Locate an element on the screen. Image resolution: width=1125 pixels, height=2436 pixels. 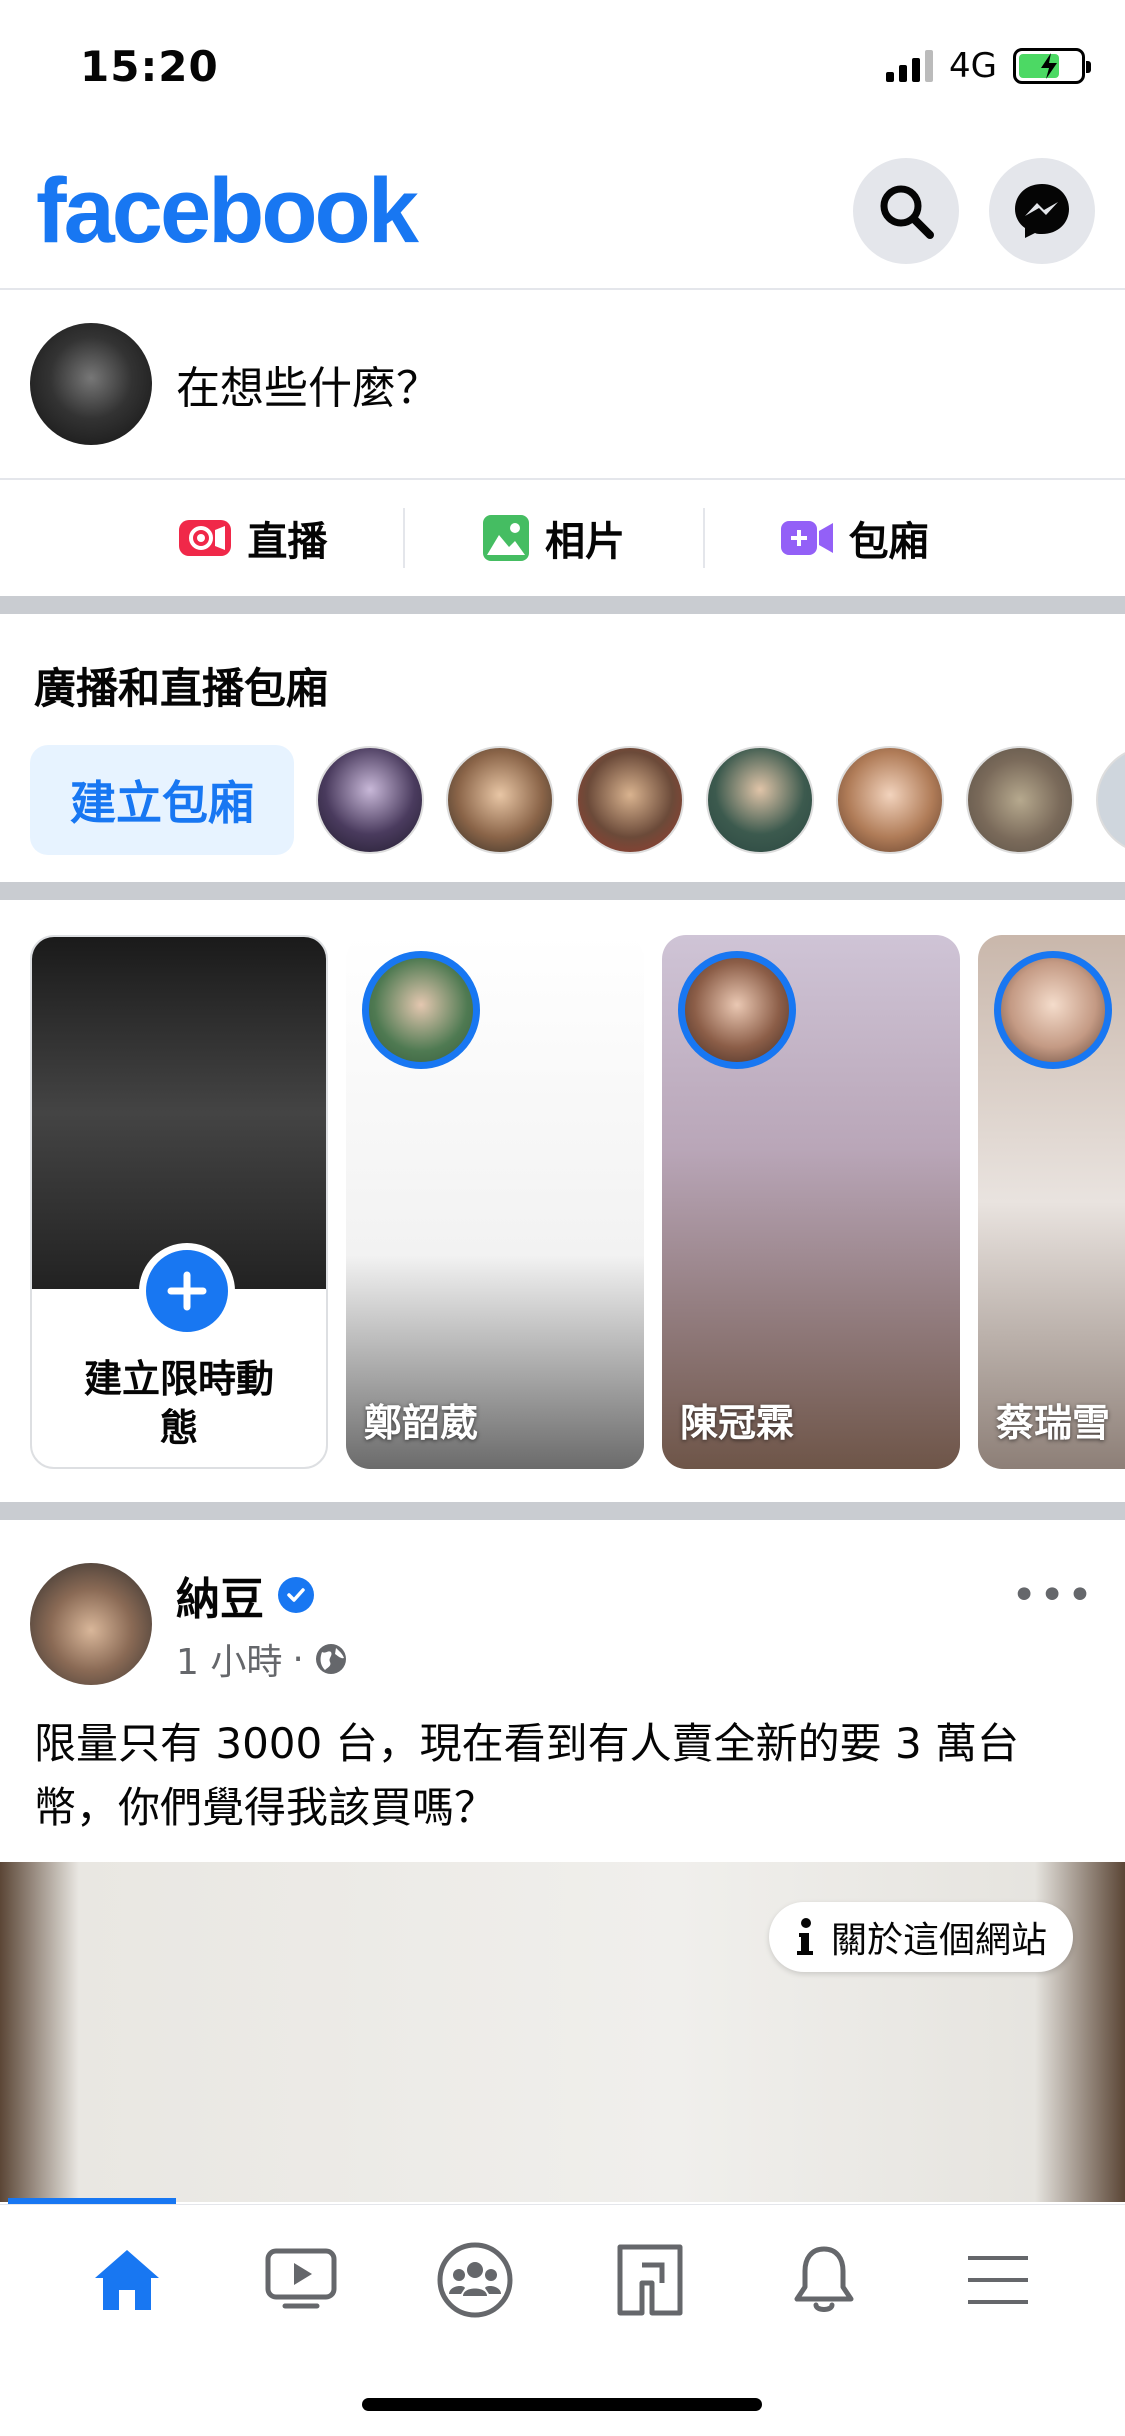
composer-actions: 直播 相片 包廂 is located at coordinates (554, 538).